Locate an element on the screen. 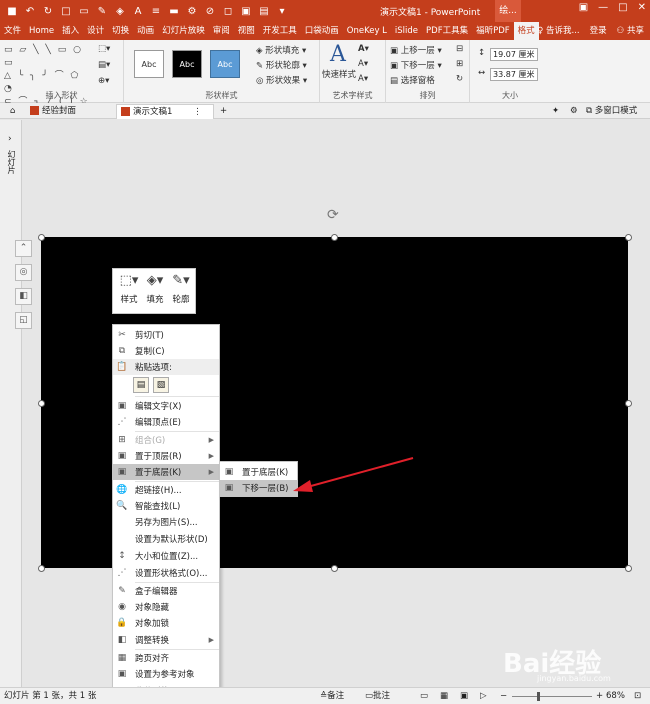  tab-2: 插入 is located at coordinates (70, 31).